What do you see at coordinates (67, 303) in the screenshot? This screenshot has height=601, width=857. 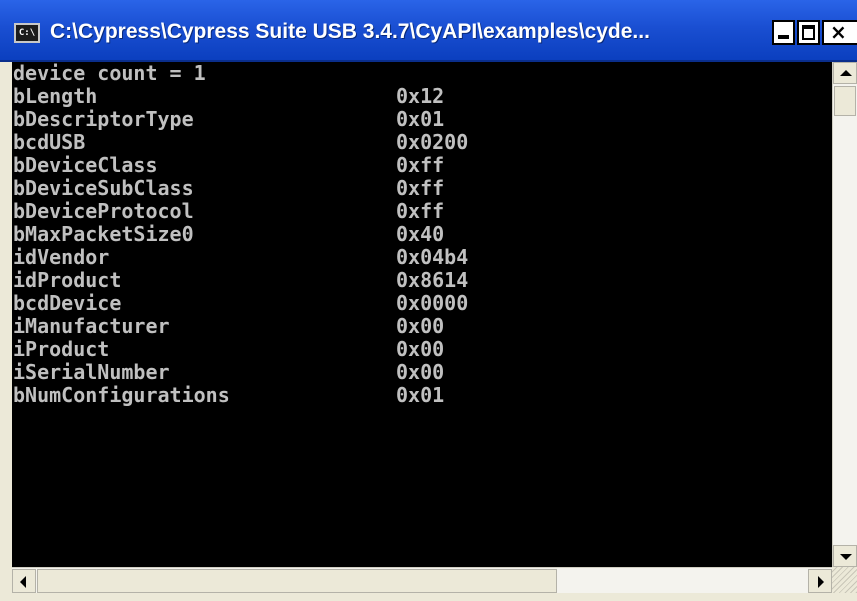 I see `field-name: bcdDevice` at bounding box center [67, 303].